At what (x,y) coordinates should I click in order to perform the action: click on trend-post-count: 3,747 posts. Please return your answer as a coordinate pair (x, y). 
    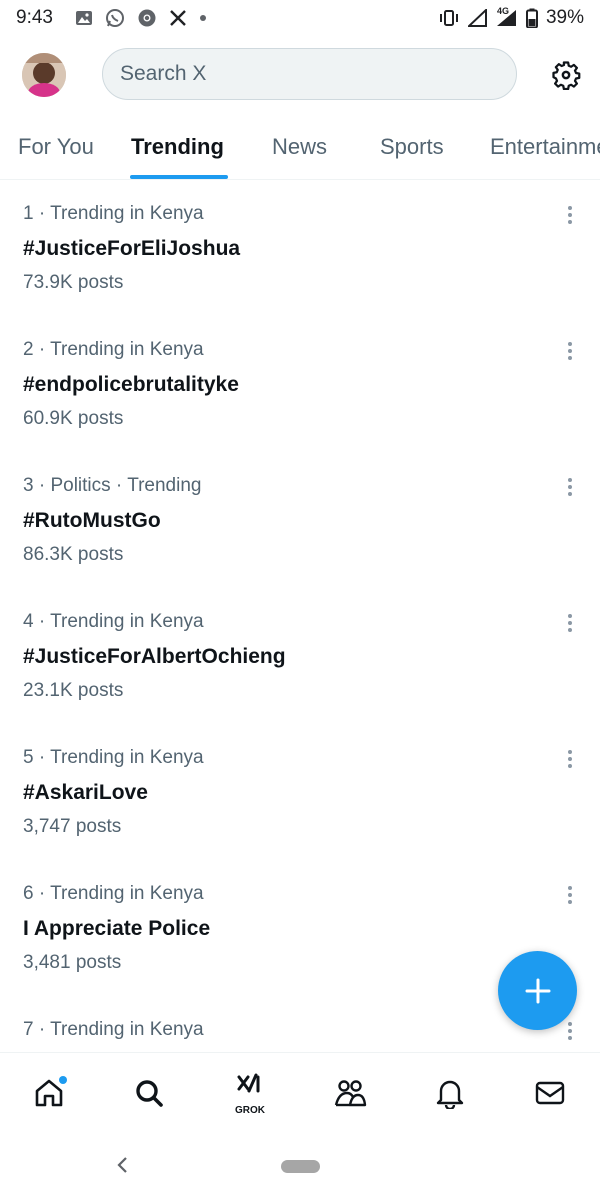
    Looking at the image, I should click on (72, 826).